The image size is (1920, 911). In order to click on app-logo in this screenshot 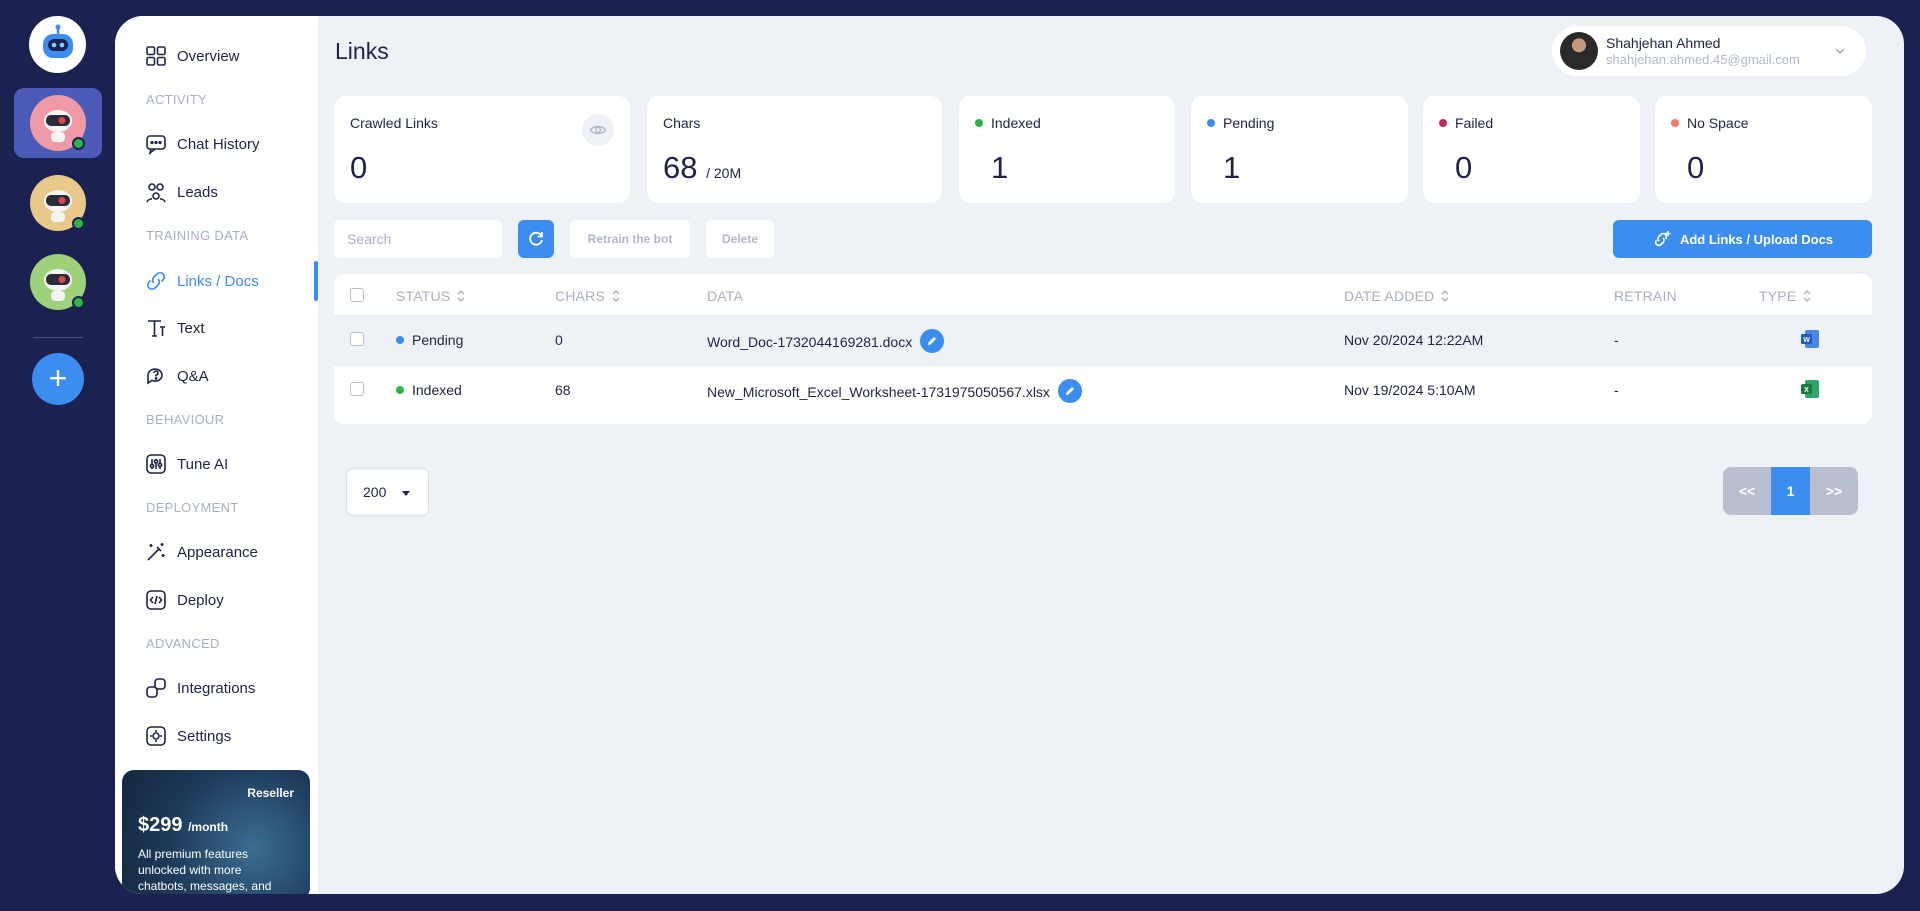, I will do `click(57, 44)`.